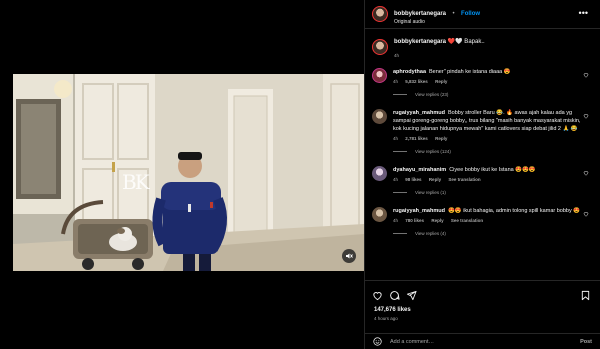 The image size is (600, 349). What do you see at coordinates (397, 55) in the screenshot?
I see `caption-time: 4h` at bounding box center [397, 55].